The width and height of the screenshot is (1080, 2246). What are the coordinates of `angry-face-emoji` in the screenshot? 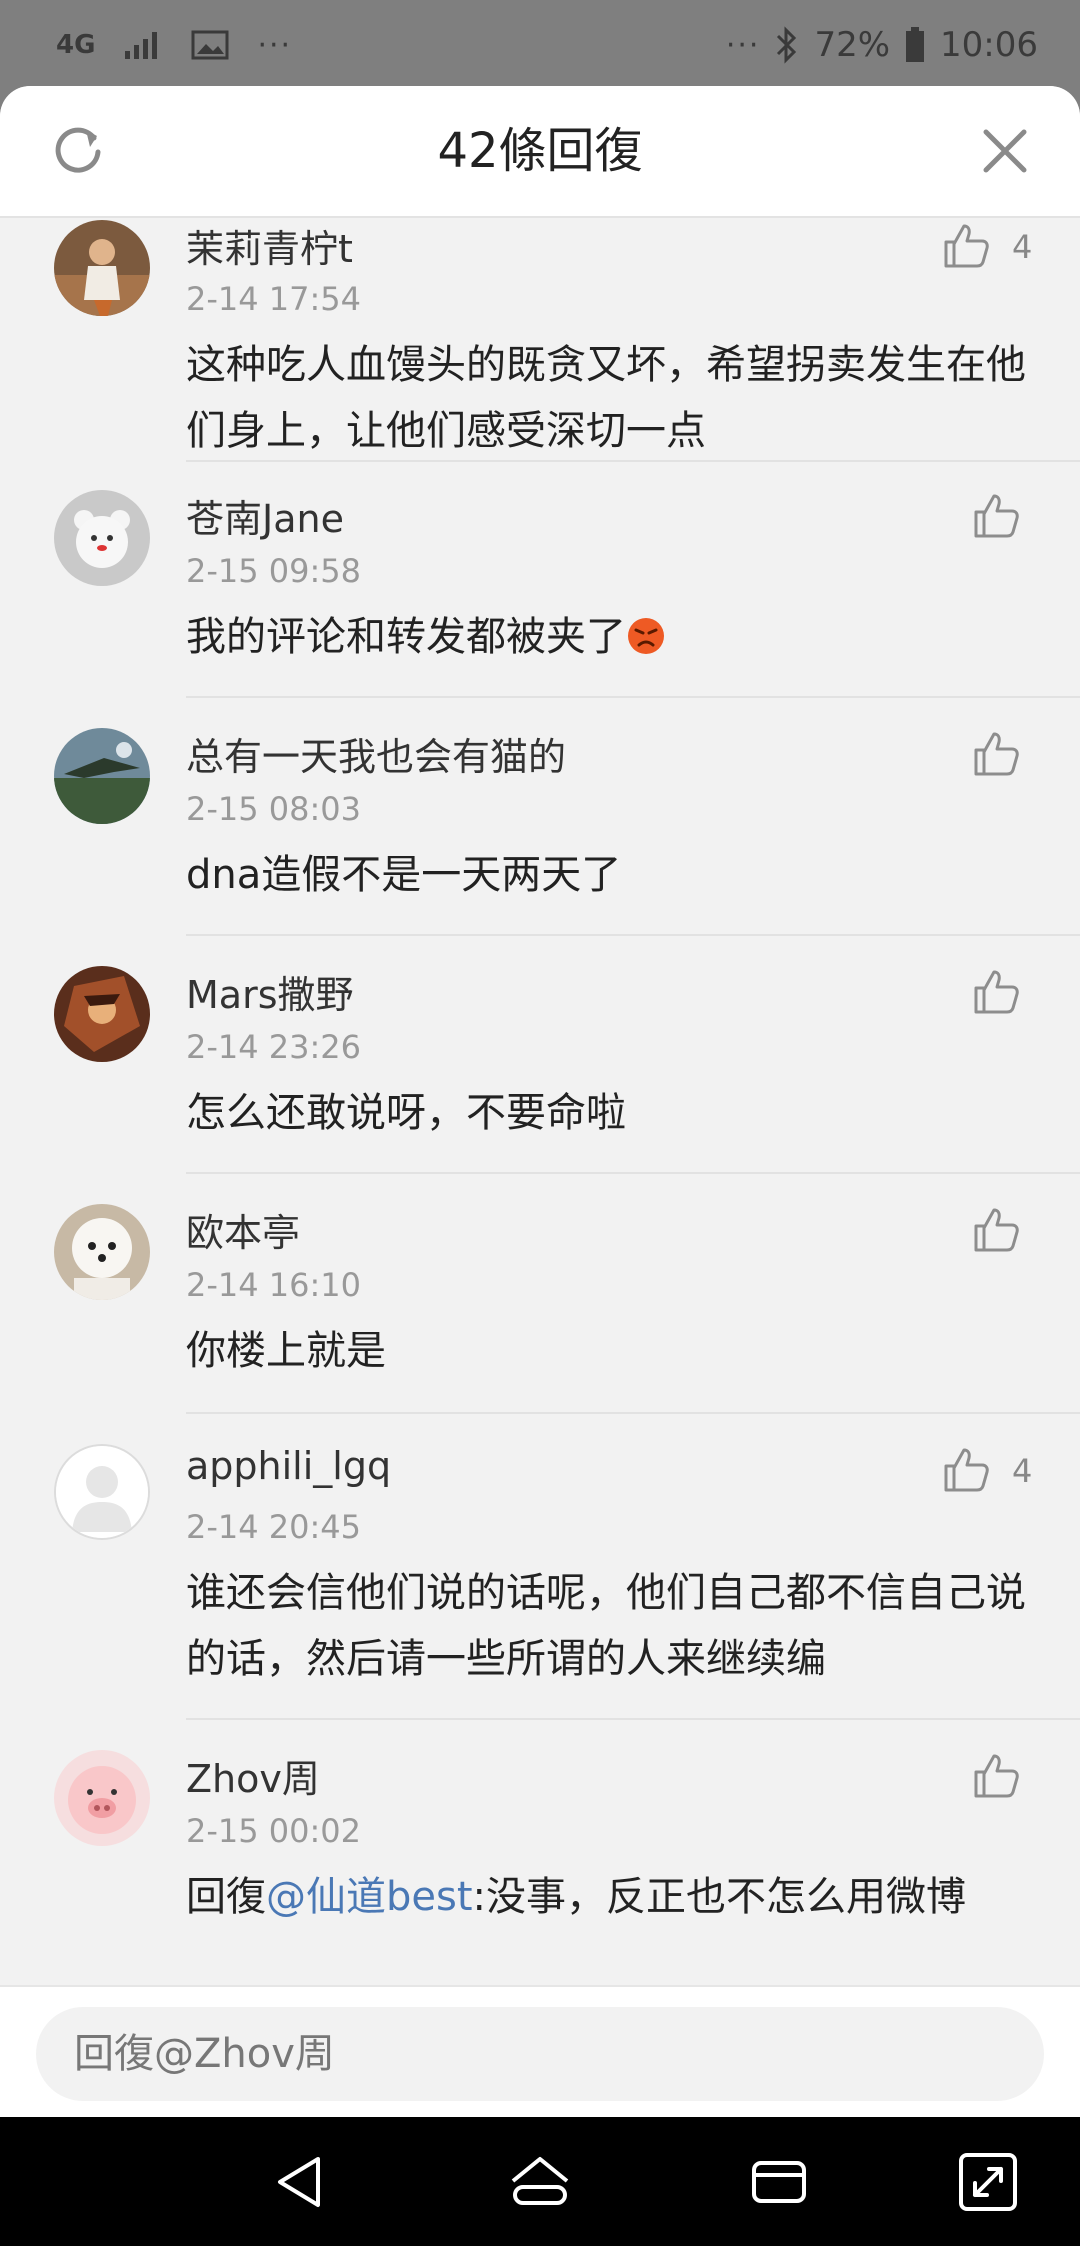 It's located at (646, 636).